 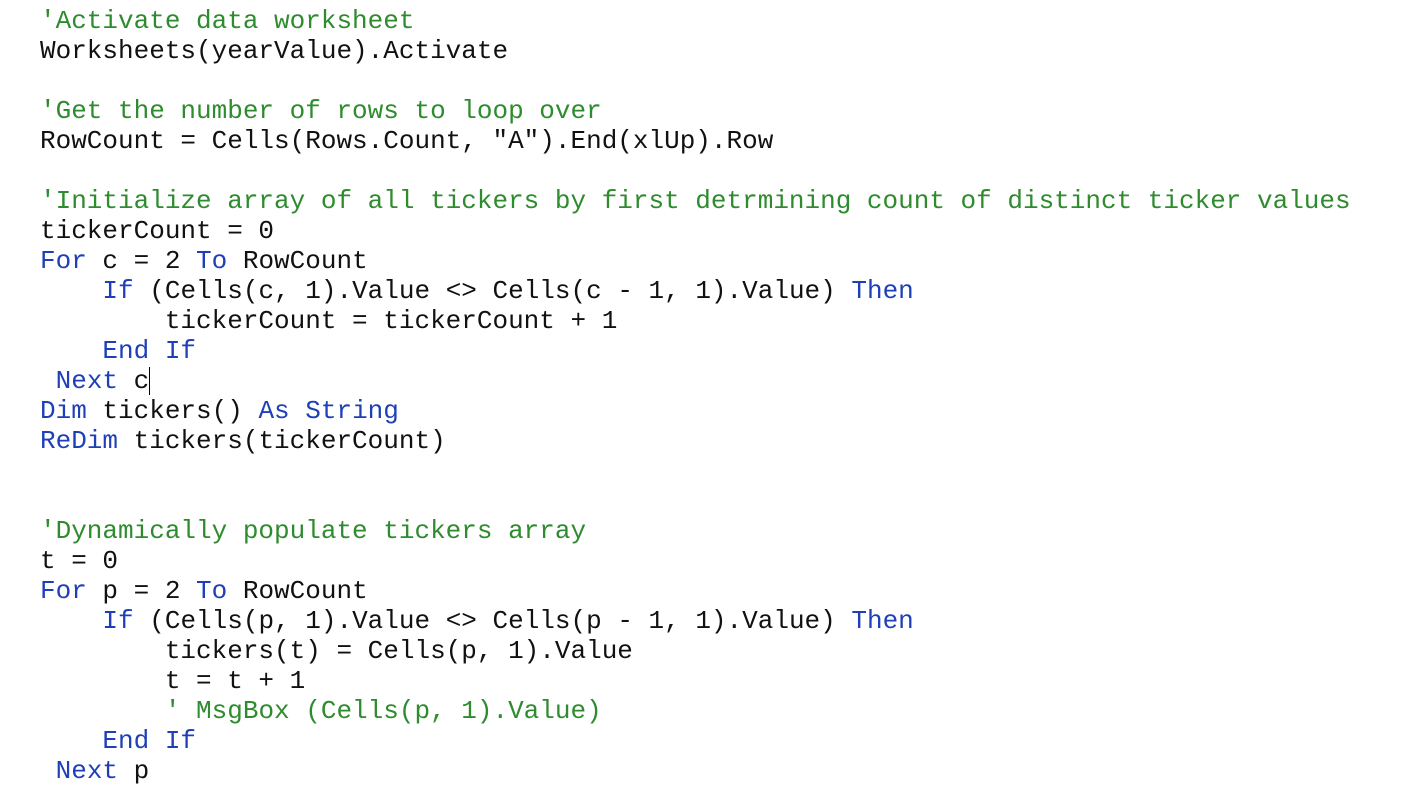 I want to click on code-line: 'Activate data worksheet, so click(x=727, y=21).